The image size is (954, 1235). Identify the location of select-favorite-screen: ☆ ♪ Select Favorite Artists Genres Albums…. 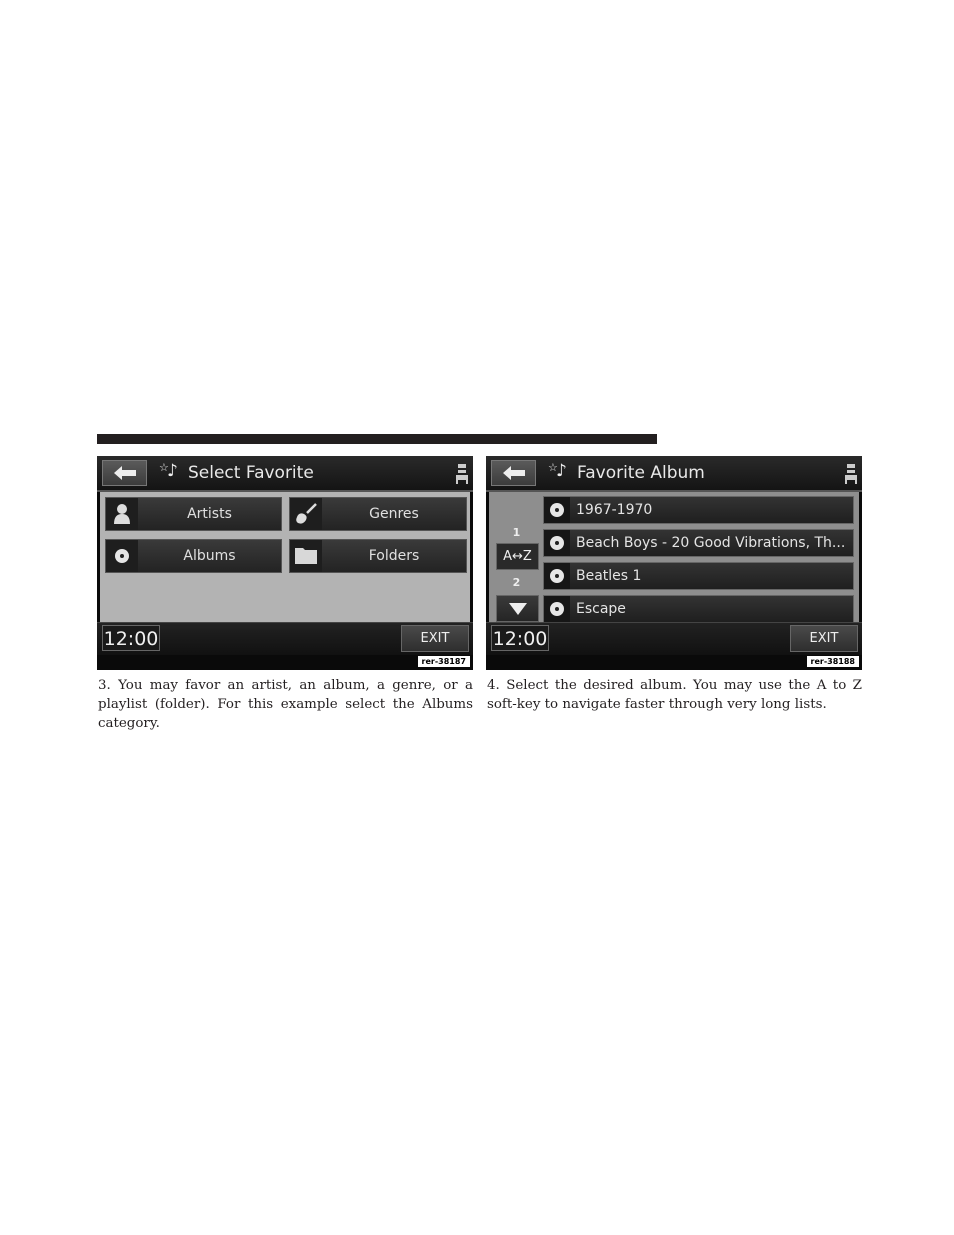
(285, 563).